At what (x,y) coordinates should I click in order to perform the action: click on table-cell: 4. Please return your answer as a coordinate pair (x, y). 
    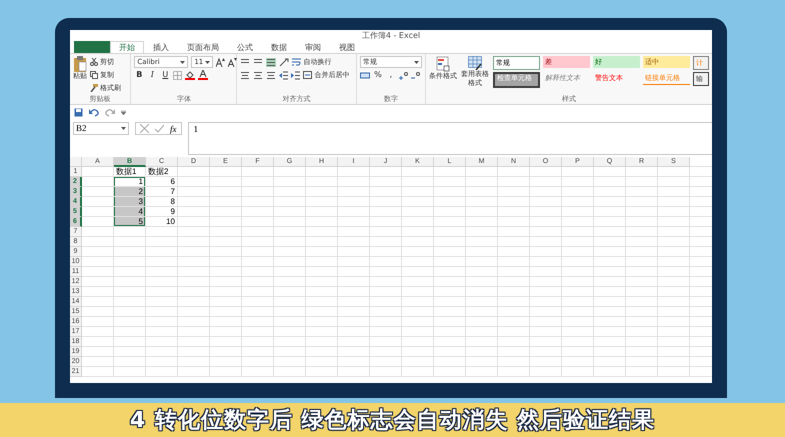
    Looking at the image, I should click on (130, 212).